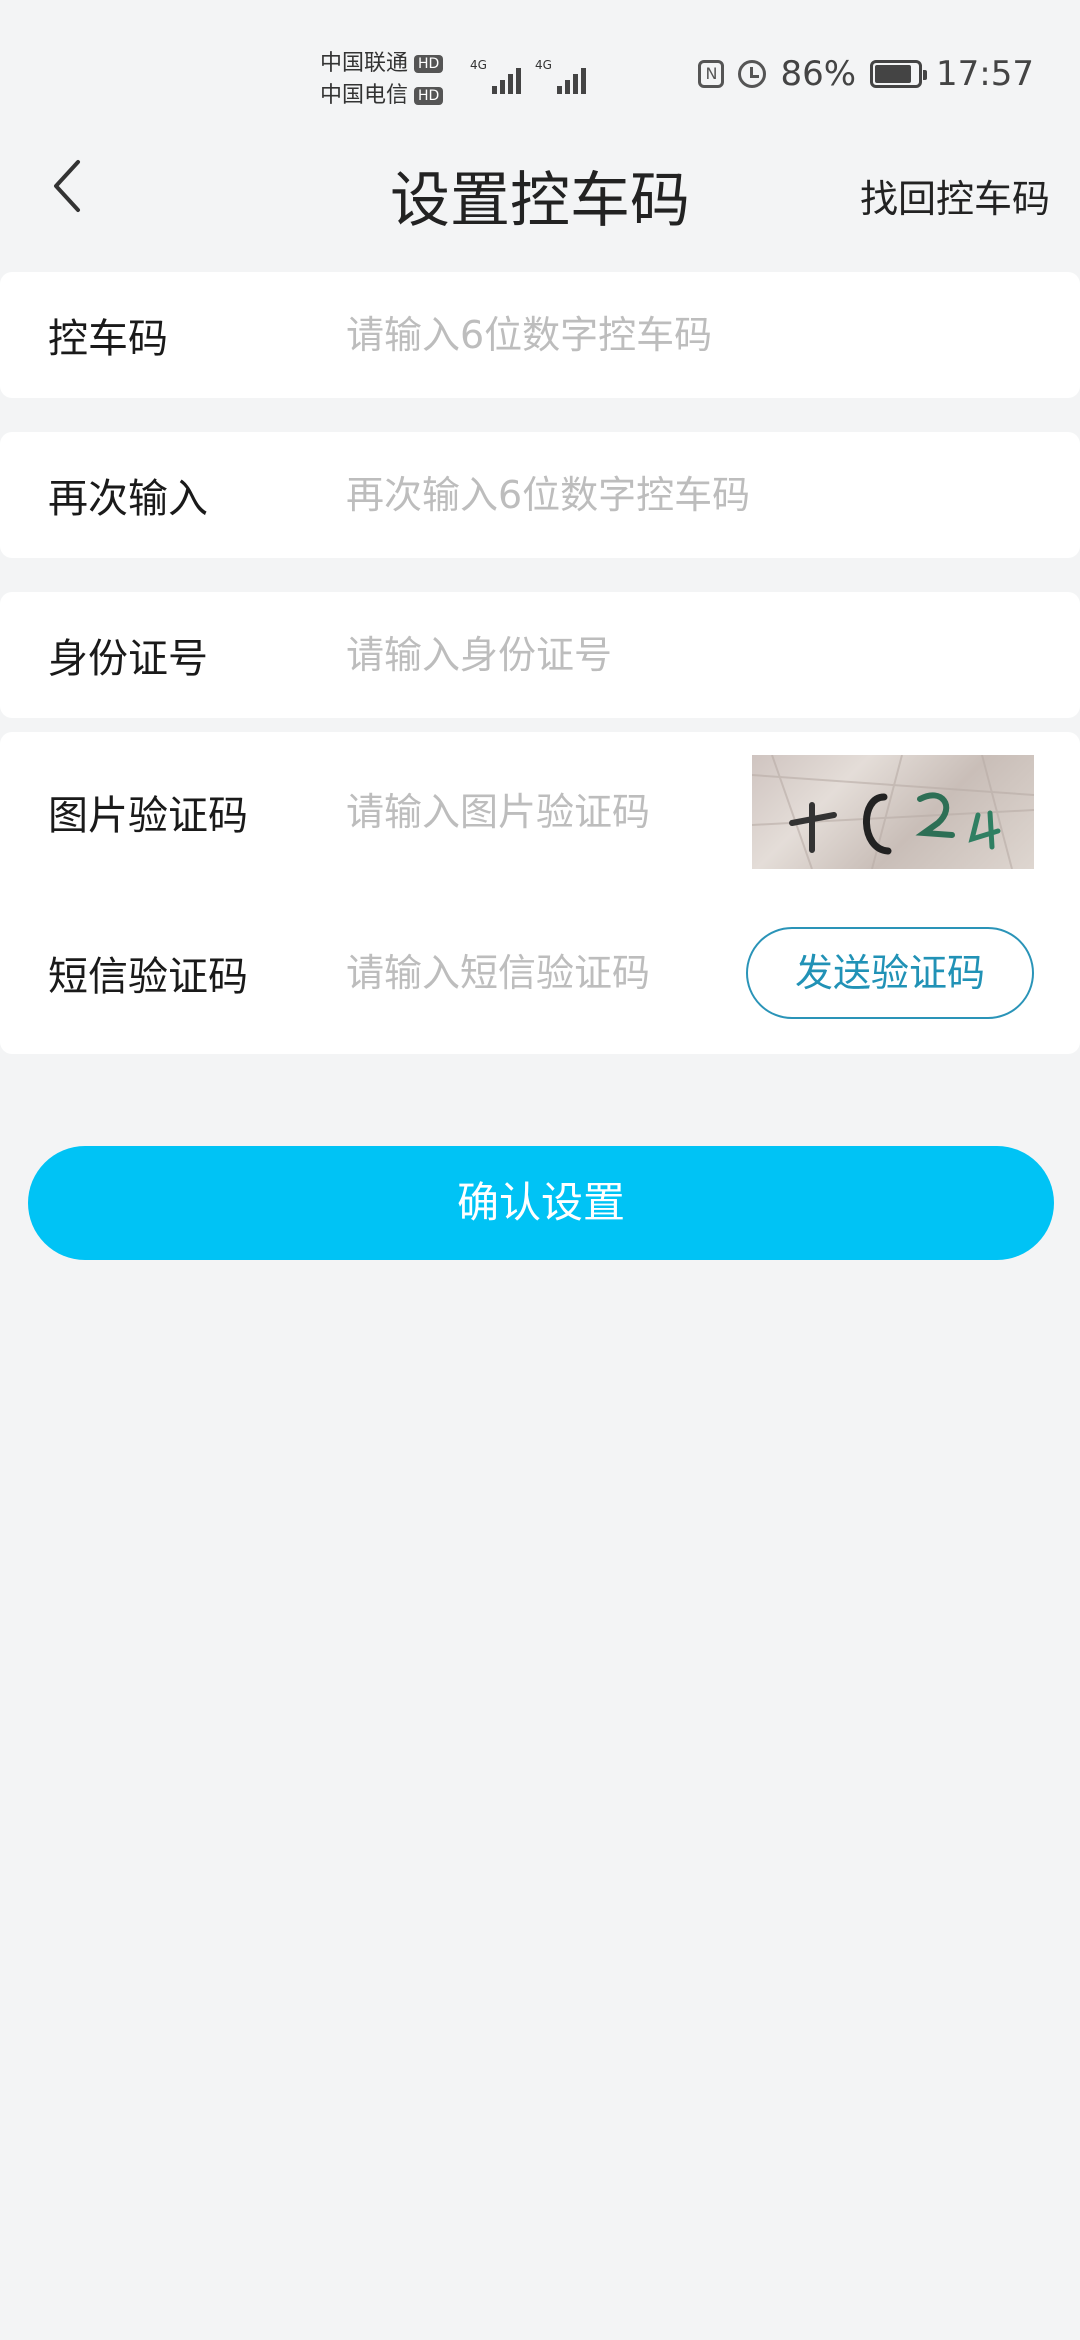 The height and width of the screenshot is (2340, 1080). I want to click on clock: 17:57, so click(985, 74).